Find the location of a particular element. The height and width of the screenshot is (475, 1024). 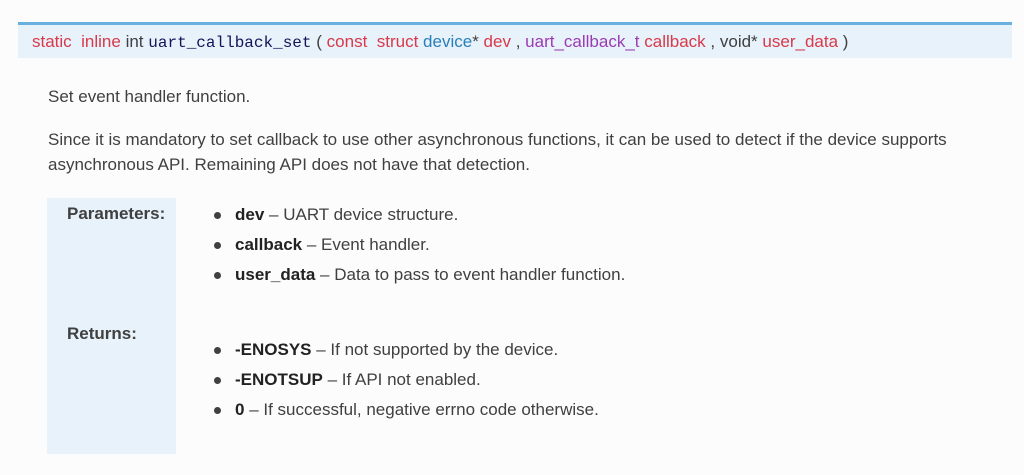

returns-heading: Returns: is located at coordinates (102, 333).